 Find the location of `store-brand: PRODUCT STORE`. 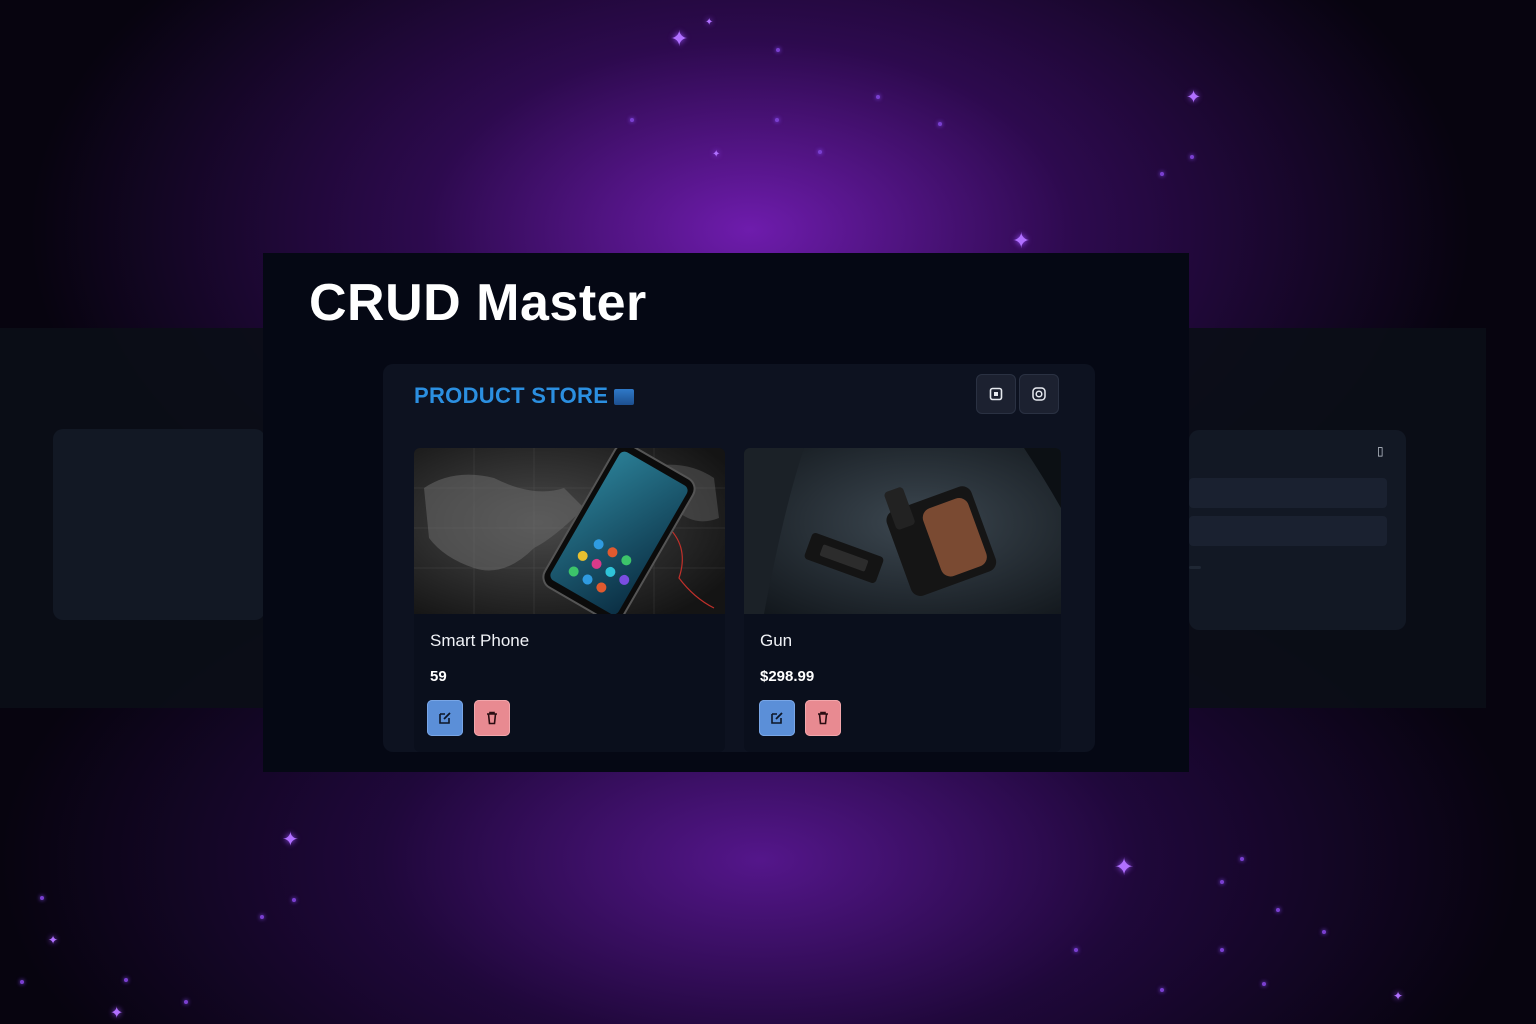

store-brand: PRODUCT STORE is located at coordinates (524, 396).